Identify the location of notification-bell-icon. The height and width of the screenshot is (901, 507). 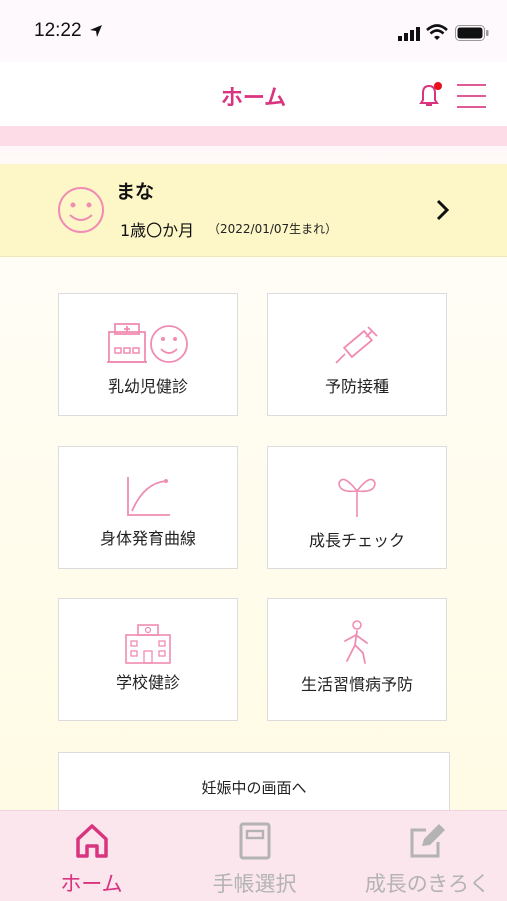
(431, 95).